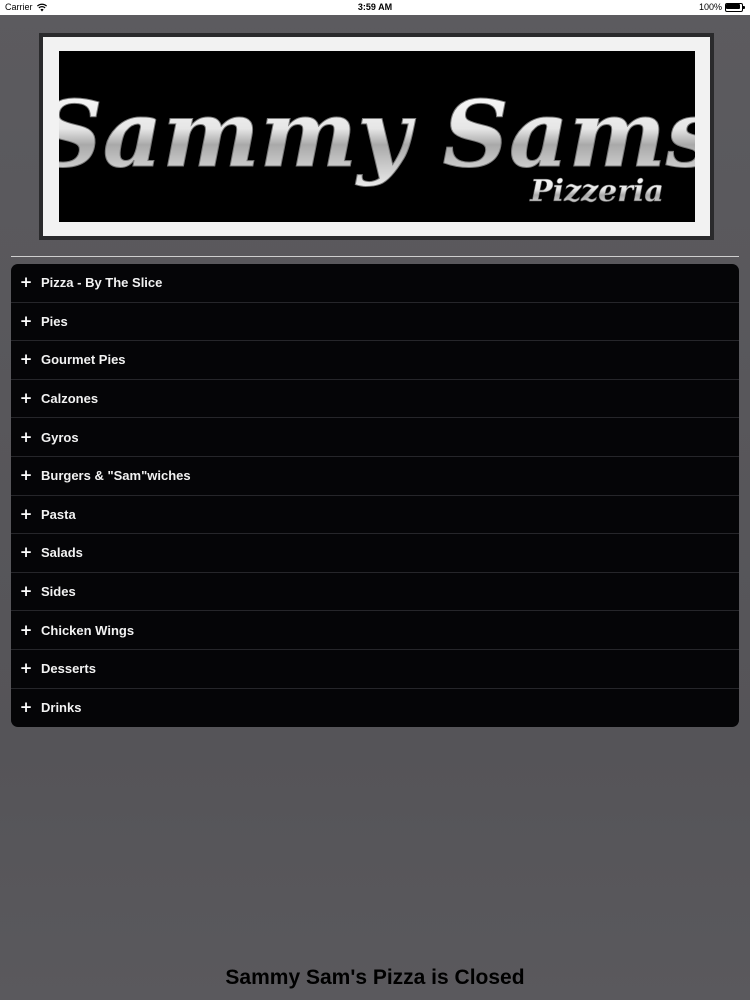 This screenshot has width=750, height=1000. I want to click on menu-category-label: Pasta, so click(58, 514).